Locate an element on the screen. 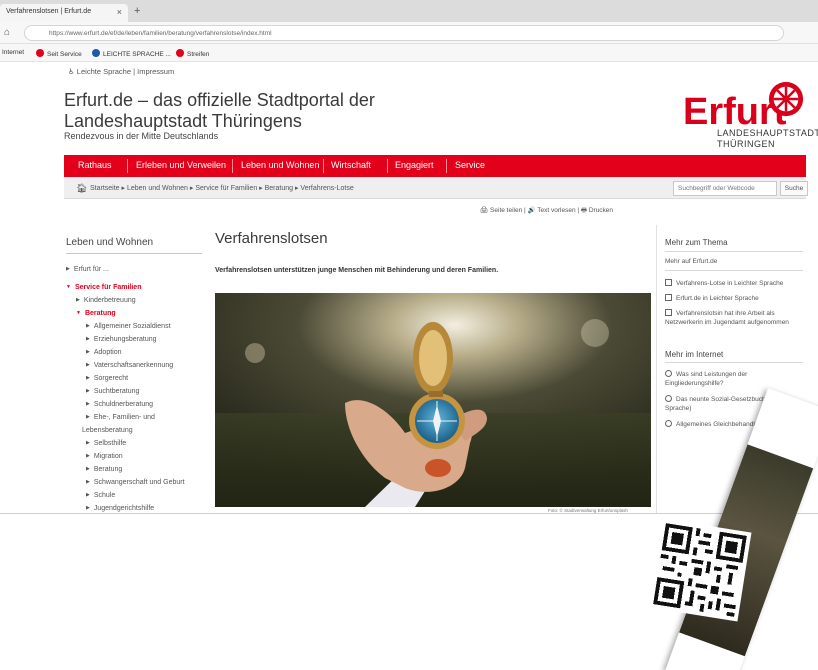 The height and width of the screenshot is (670, 818). leftnav-item: ▶ Schuldnerberatung is located at coordinates (119, 404).